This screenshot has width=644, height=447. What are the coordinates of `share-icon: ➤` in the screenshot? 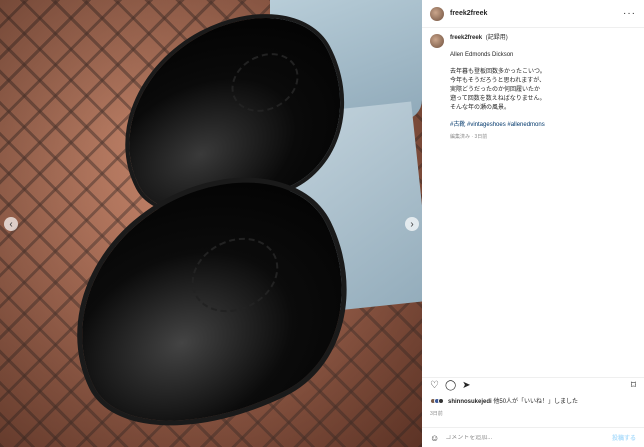 It's located at (466, 385).